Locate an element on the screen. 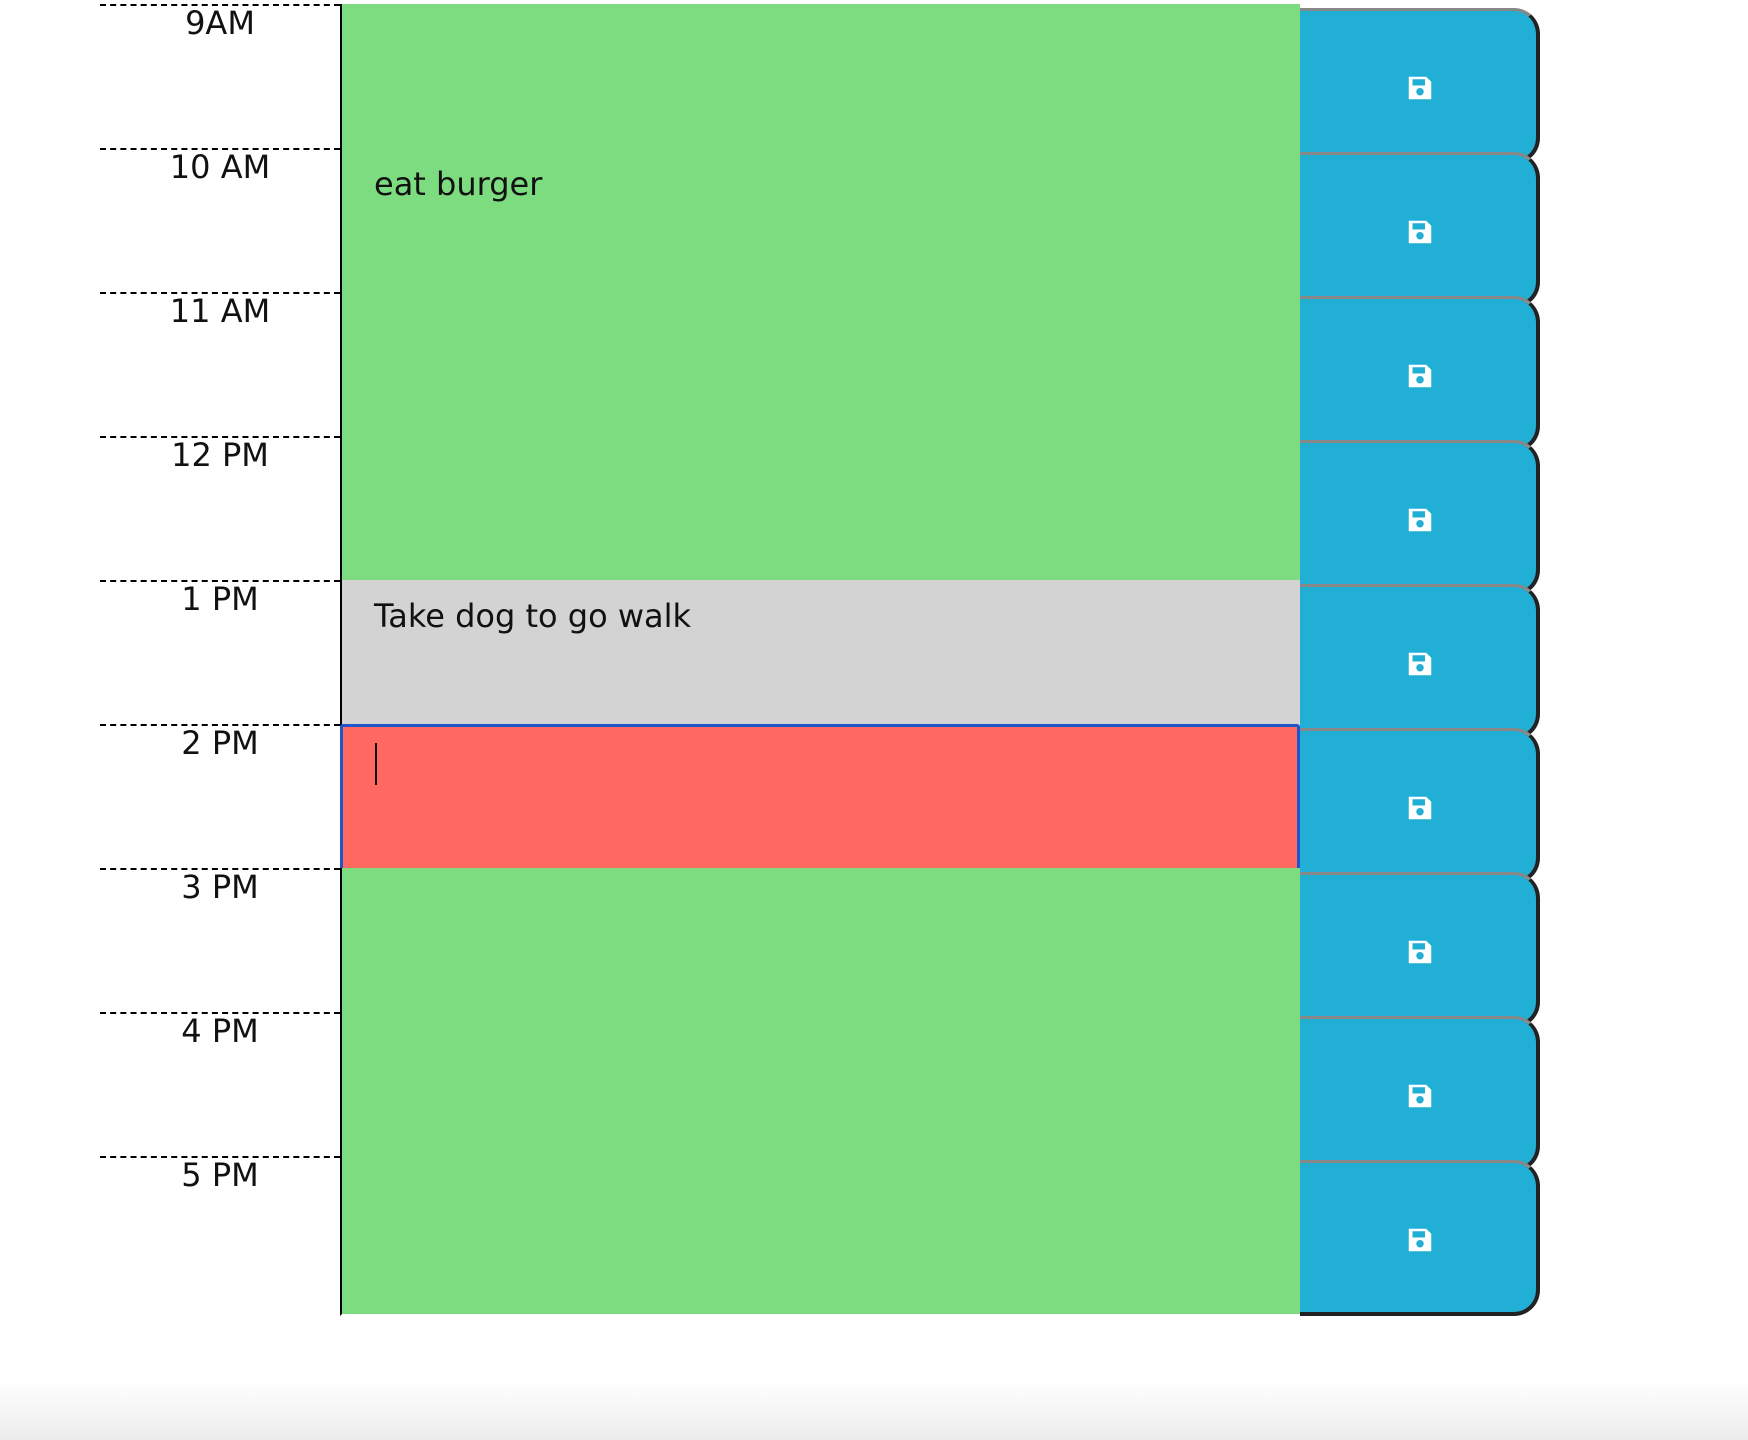  time-block-11am: 11 AM is located at coordinates (874, 372).